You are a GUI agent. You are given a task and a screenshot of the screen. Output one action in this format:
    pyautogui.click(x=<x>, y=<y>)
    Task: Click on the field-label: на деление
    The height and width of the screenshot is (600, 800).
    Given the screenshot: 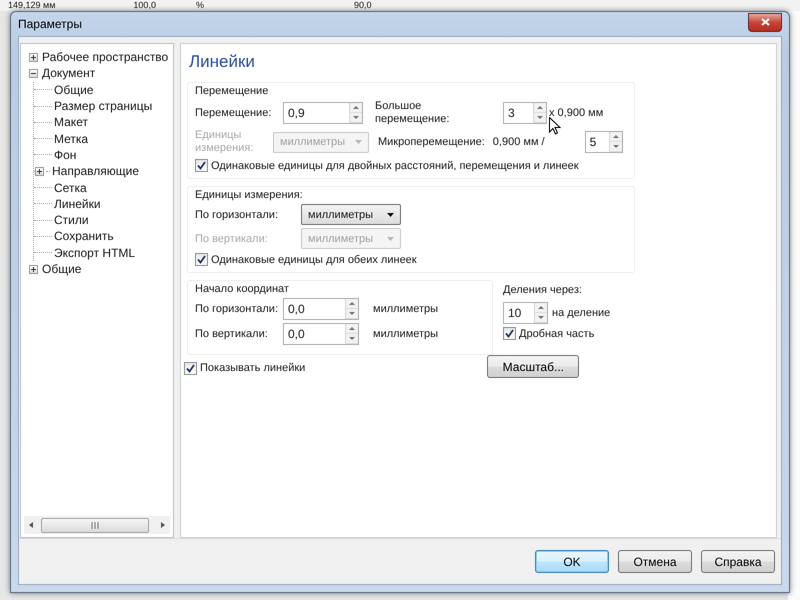 What is the action you would take?
    pyautogui.click(x=581, y=313)
    